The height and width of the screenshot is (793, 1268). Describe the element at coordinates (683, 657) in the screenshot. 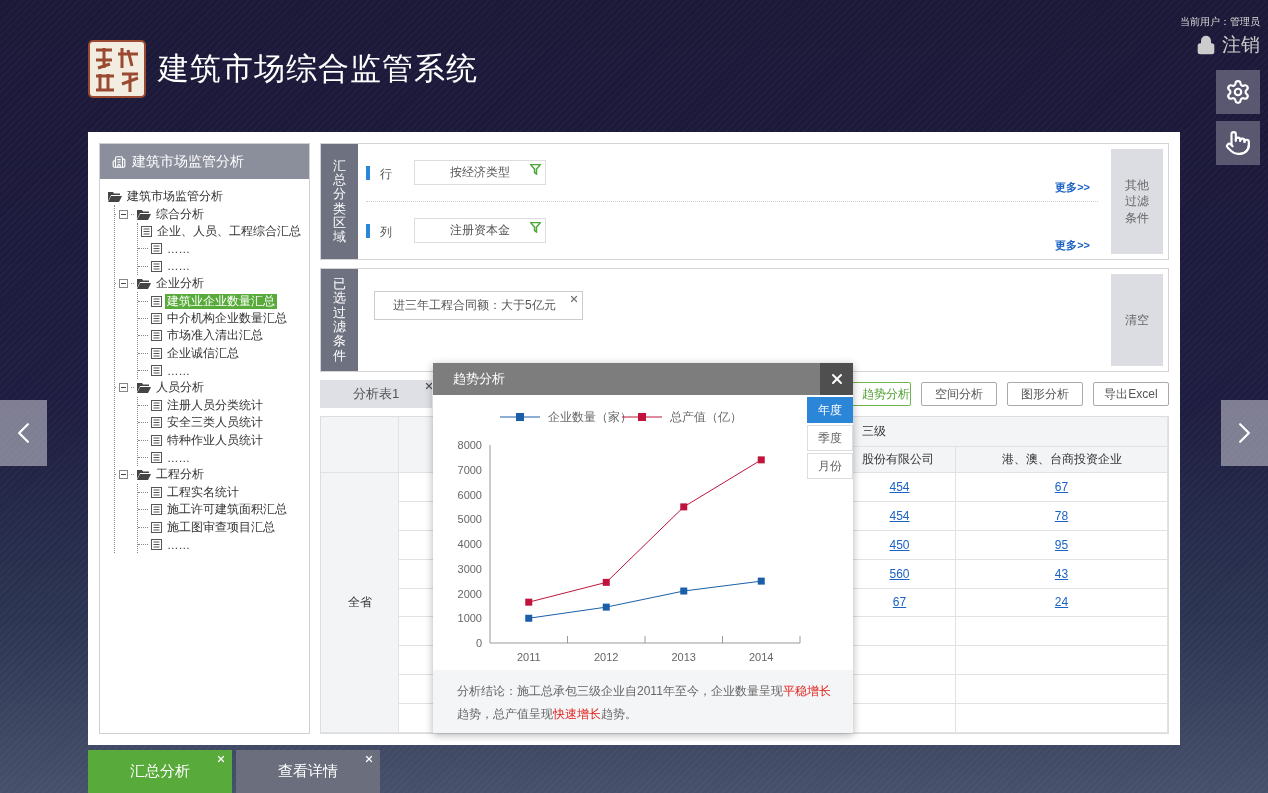

I see `axis-tick-label: 2013` at that location.